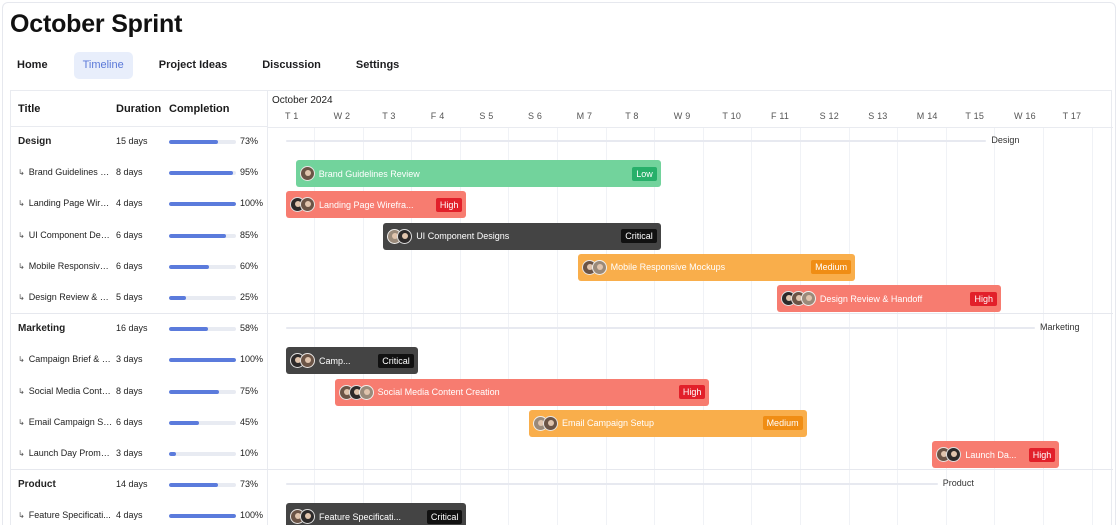  What do you see at coordinates (139, 392) in the screenshot?
I see `task-row: ↳ Social Media Conte... 8 days 75%` at bounding box center [139, 392].